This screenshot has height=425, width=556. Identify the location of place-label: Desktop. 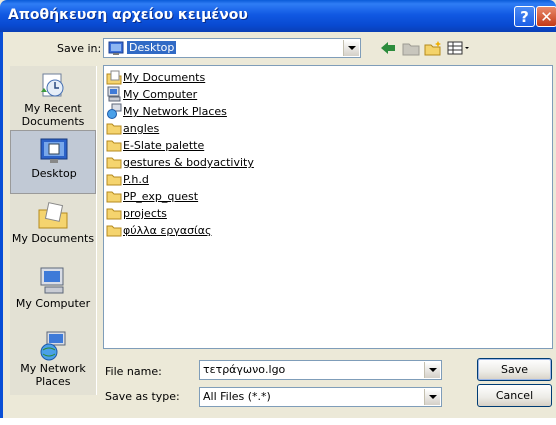
(54, 173).